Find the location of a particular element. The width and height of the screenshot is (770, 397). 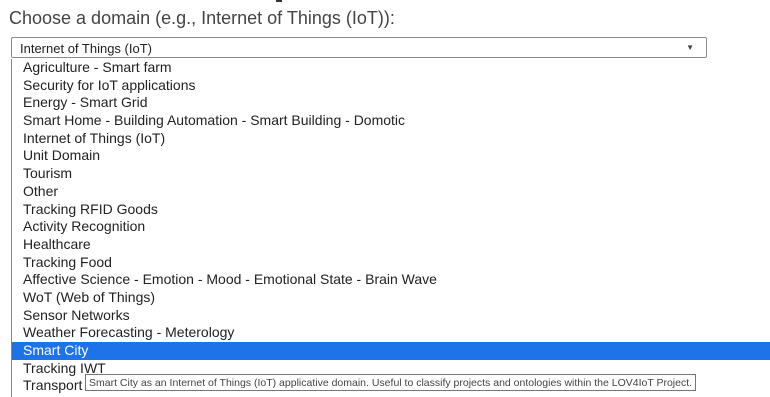

domain-option: Tracking RFID Goods is located at coordinates (391, 210).